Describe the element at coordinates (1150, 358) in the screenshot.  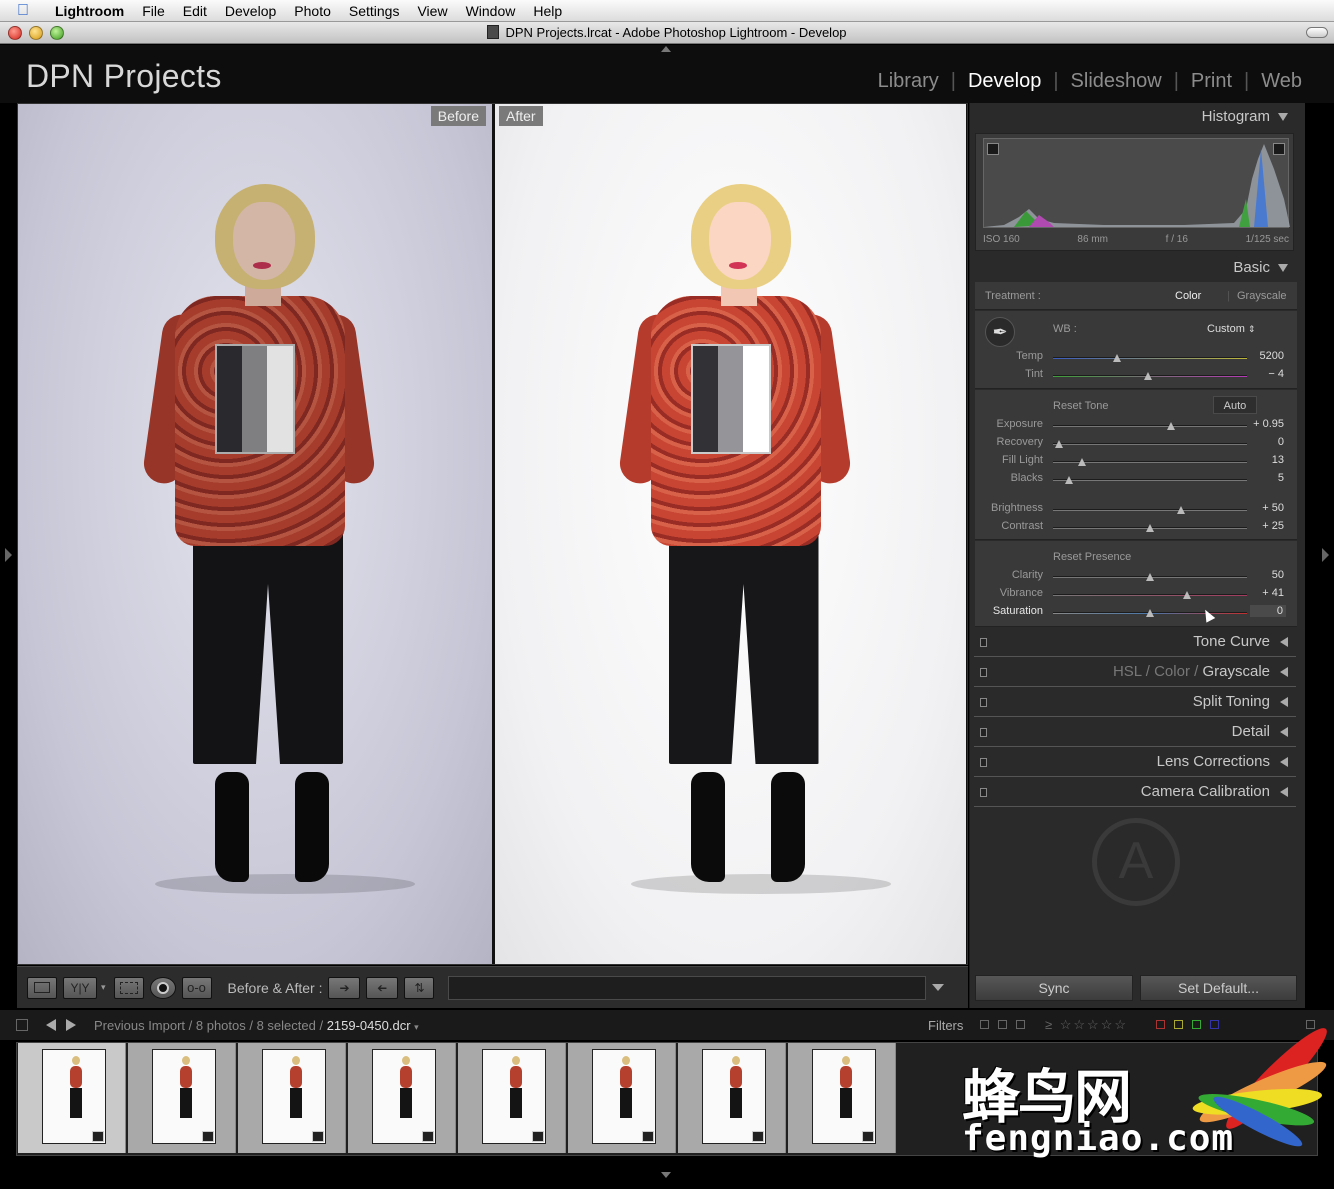
I see `temp-slider` at that location.